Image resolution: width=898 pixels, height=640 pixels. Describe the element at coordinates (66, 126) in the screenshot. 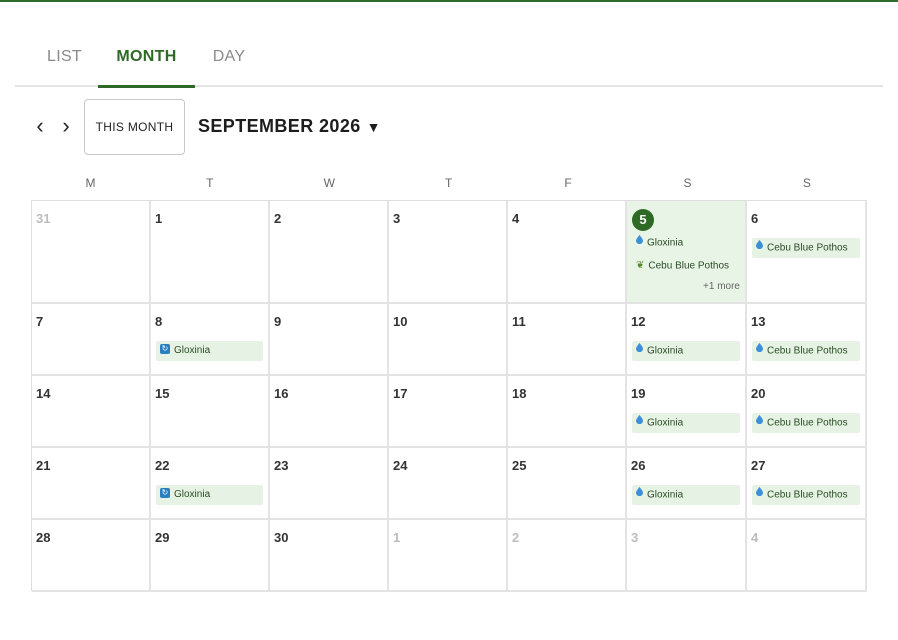

I see `chevron-right-icon: ›` at that location.